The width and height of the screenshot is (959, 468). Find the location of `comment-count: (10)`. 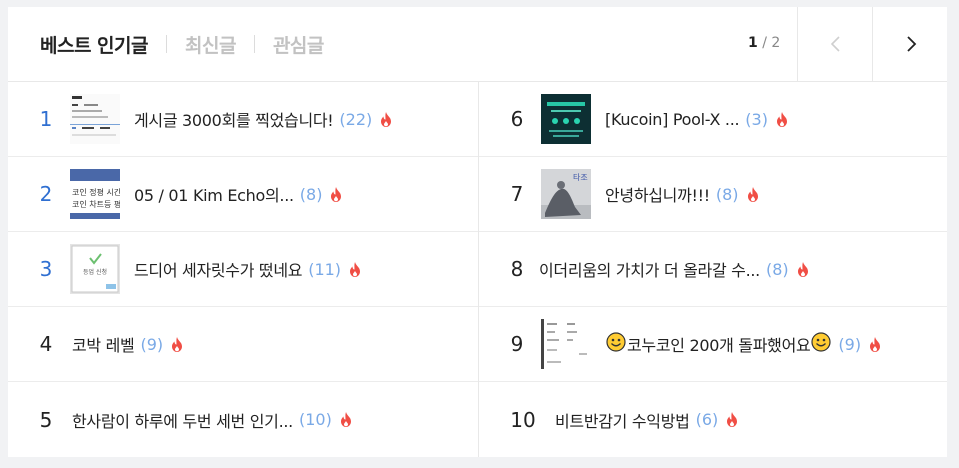

comment-count: (10) is located at coordinates (315, 419).